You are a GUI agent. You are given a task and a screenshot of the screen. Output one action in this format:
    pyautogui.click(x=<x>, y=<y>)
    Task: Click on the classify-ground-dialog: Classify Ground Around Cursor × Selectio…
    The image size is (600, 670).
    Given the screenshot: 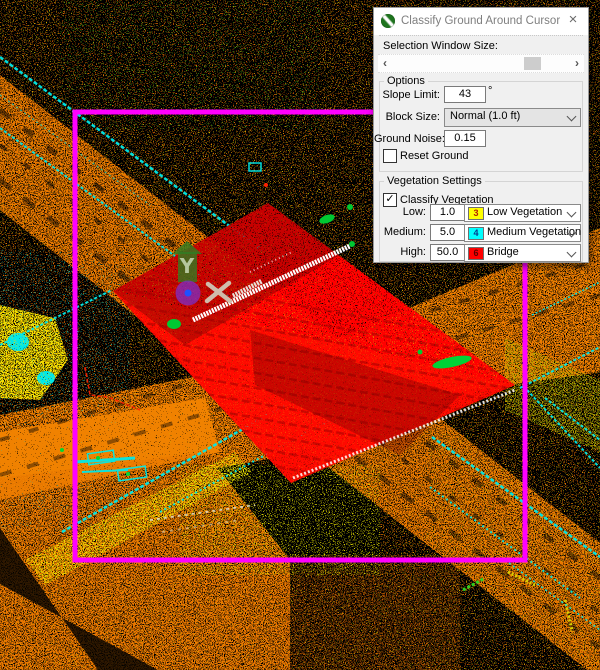 What is the action you would take?
    pyautogui.click(x=481, y=135)
    